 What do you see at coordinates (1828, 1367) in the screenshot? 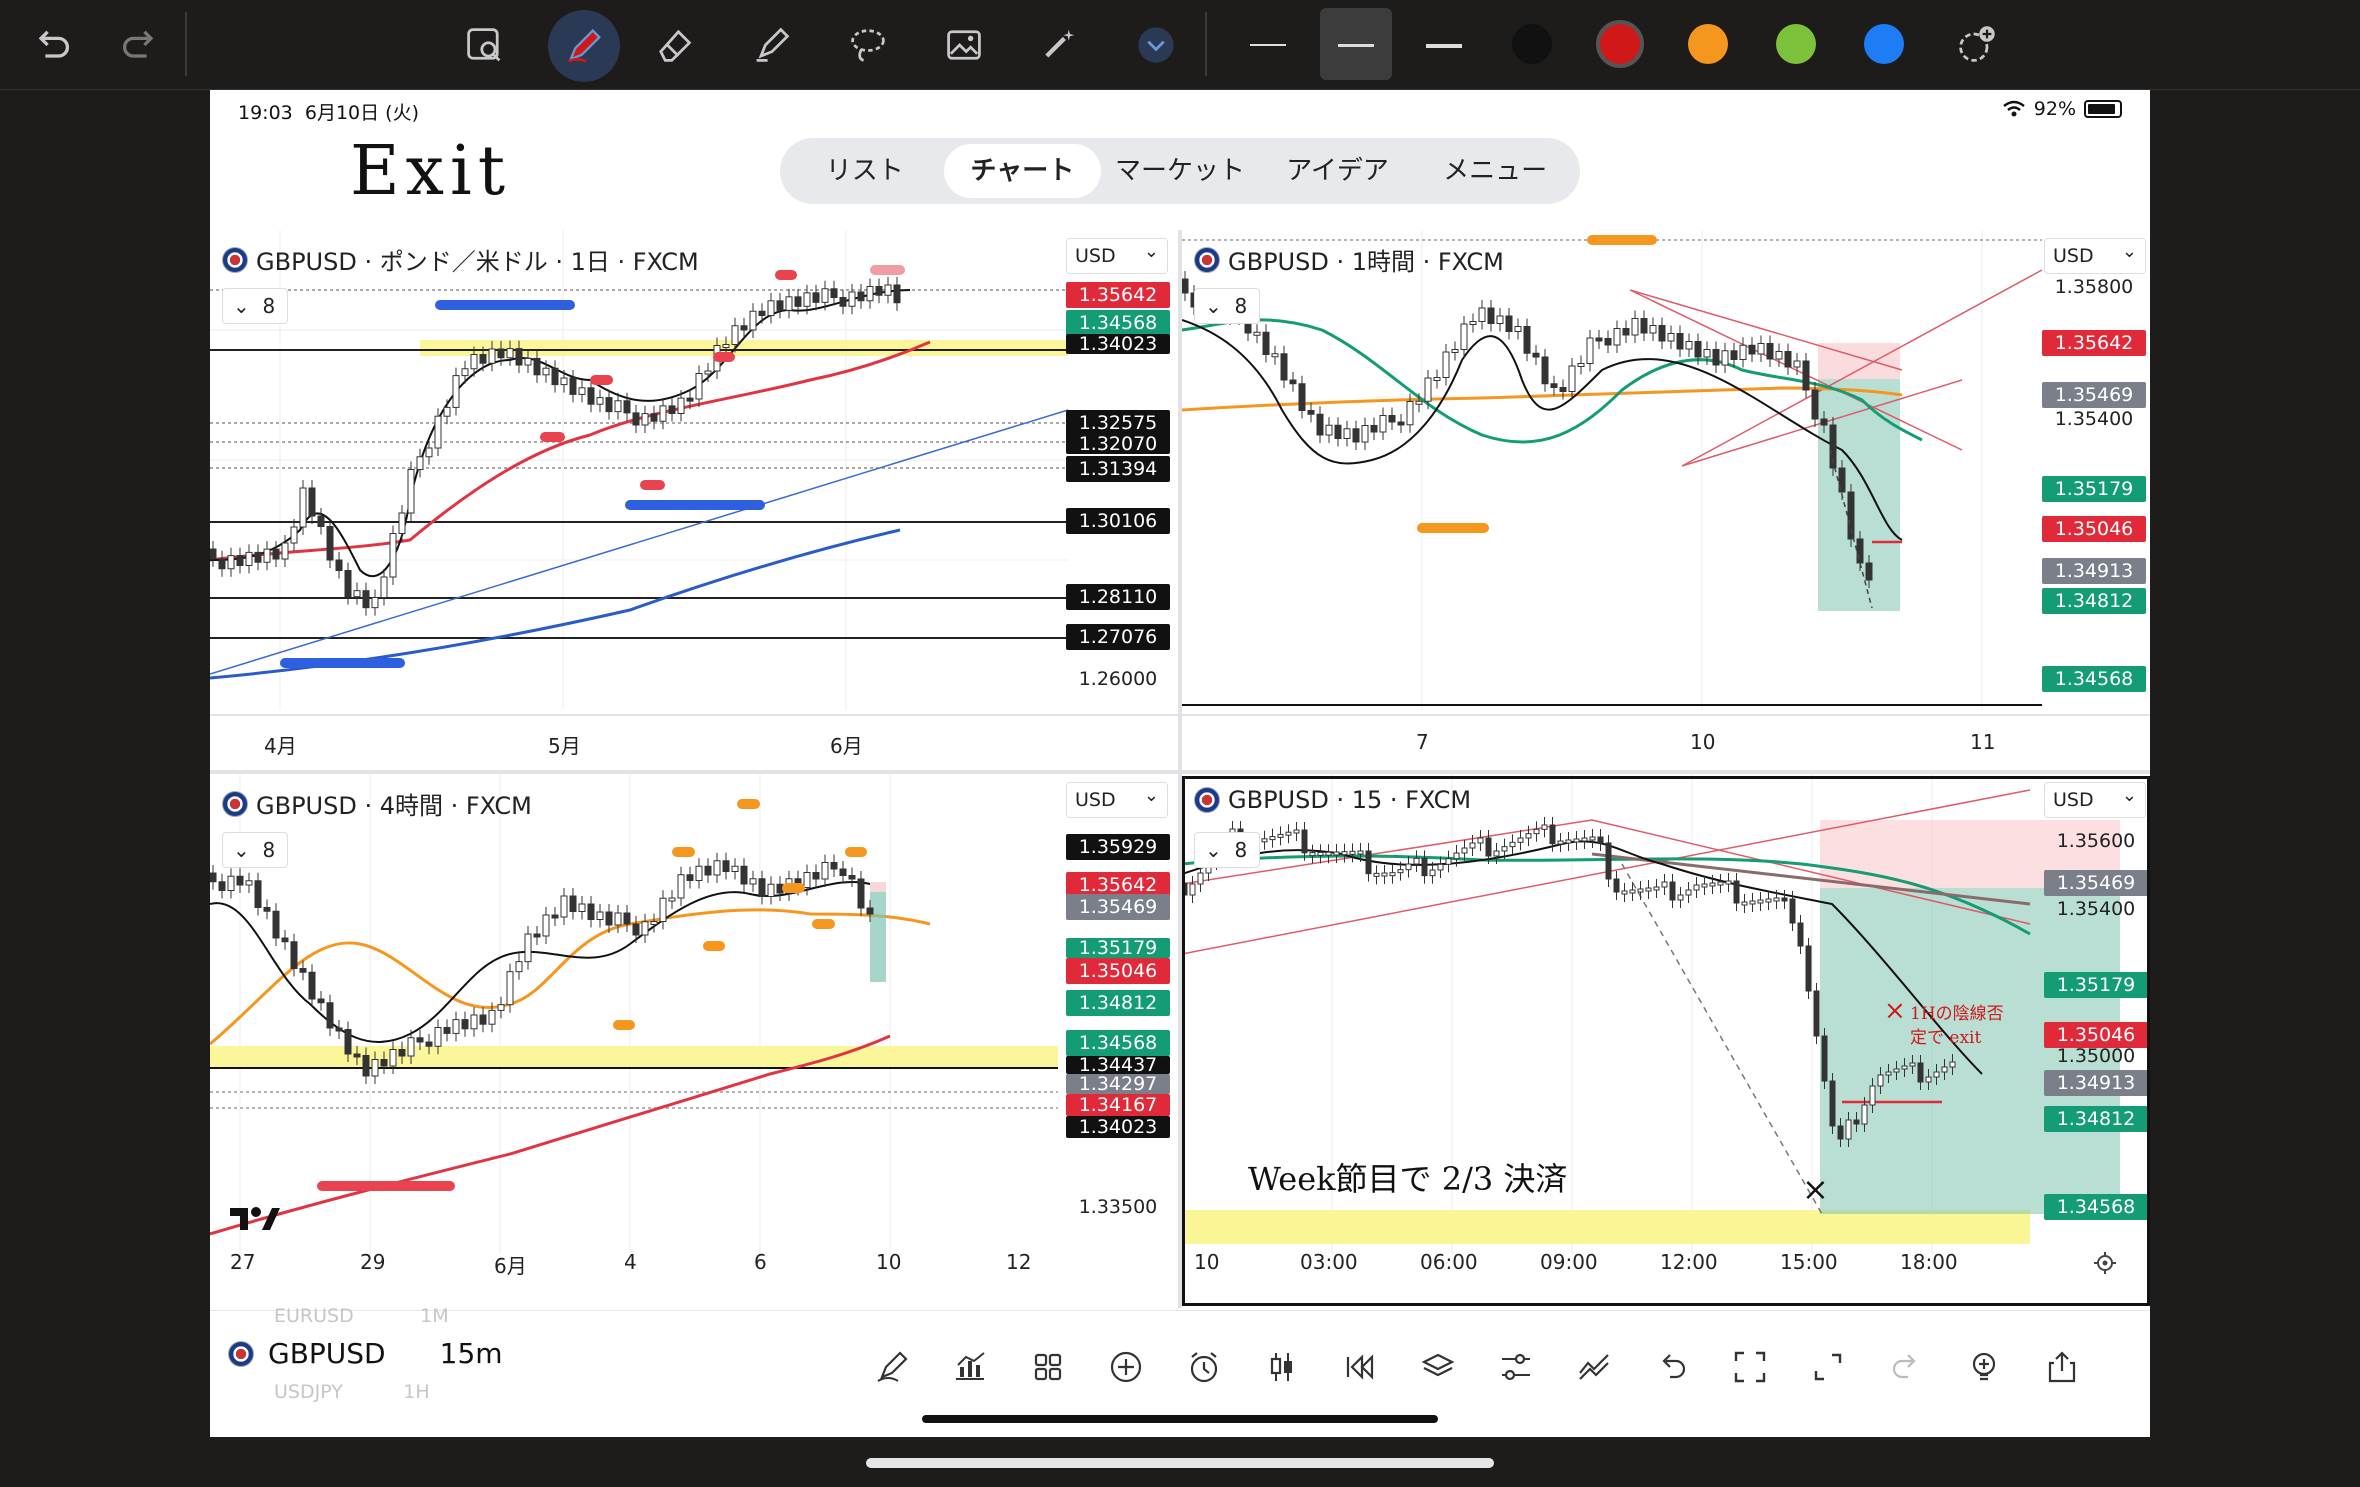
I see `fullscreen-icon` at bounding box center [1828, 1367].